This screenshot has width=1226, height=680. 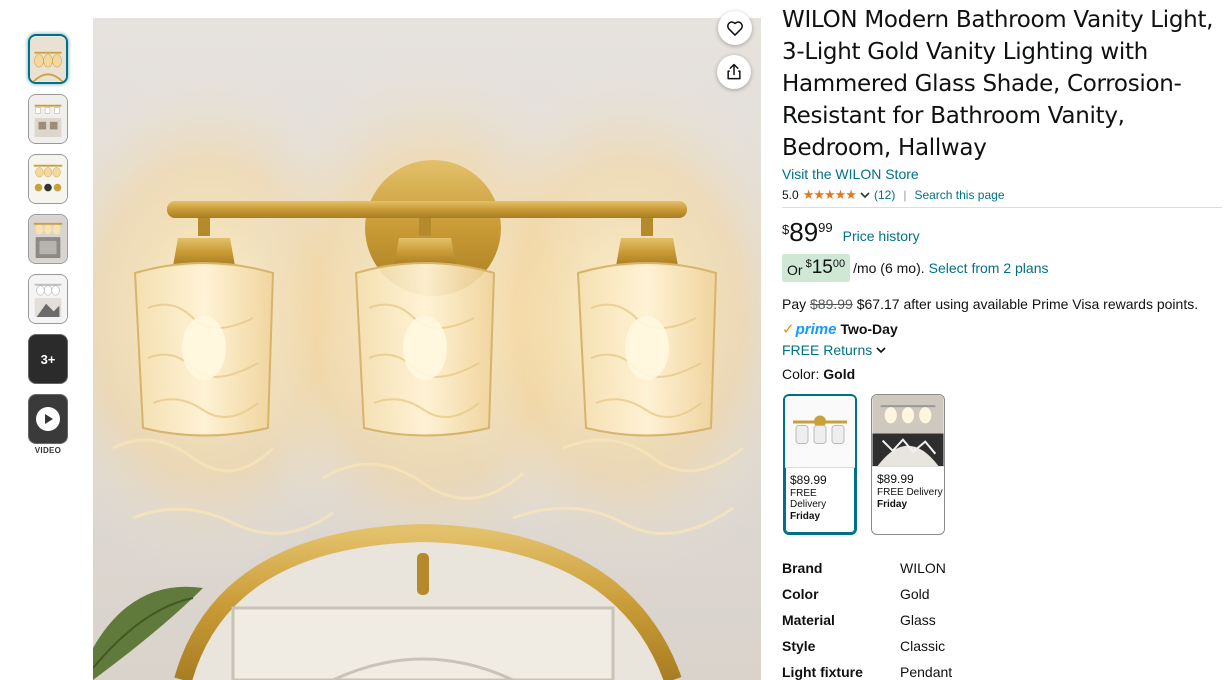 I want to click on prime-check-icon: ✓, so click(x=788, y=329).